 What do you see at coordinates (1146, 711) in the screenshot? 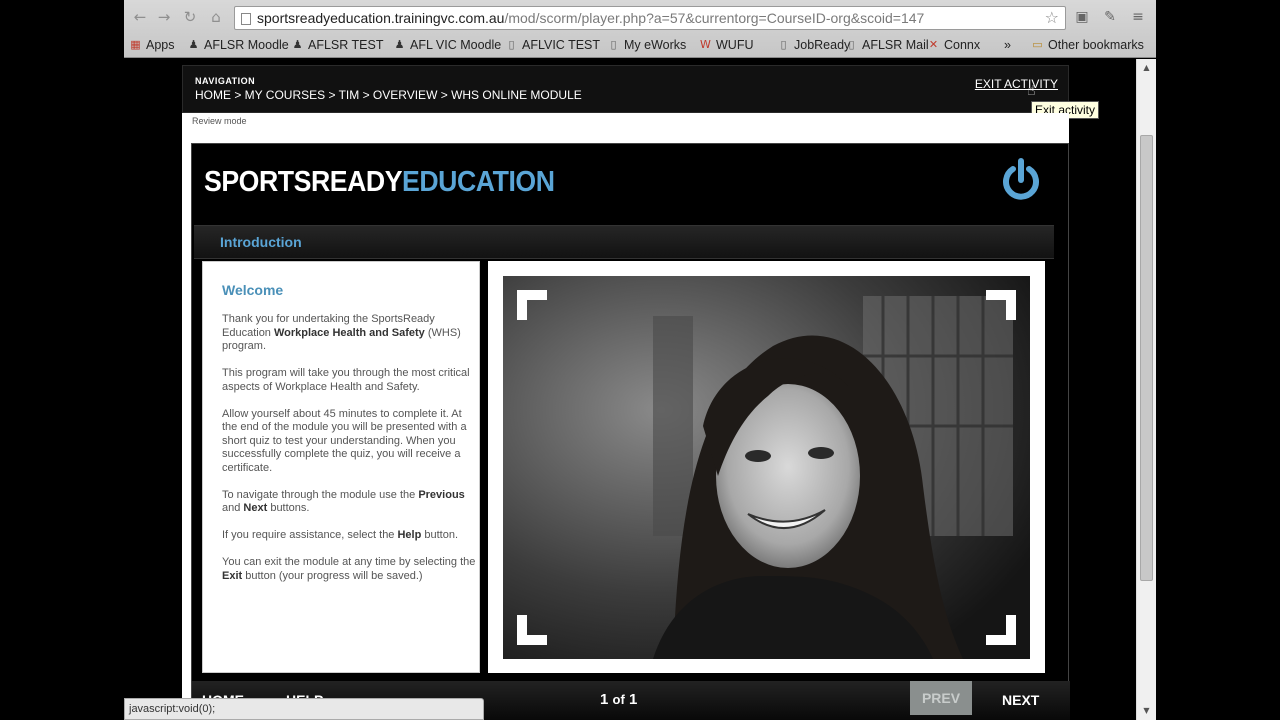
I see `scroll-down-icon: ▼` at bounding box center [1146, 711].